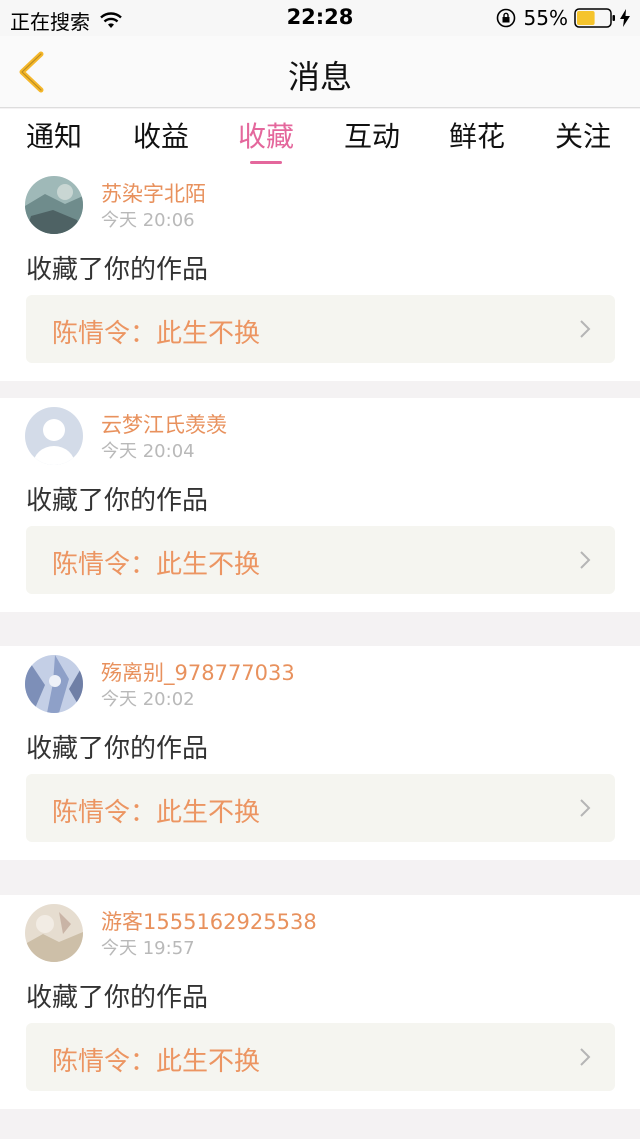 This screenshot has width=640, height=1139. I want to click on tab-label: 通知, so click(53, 136).